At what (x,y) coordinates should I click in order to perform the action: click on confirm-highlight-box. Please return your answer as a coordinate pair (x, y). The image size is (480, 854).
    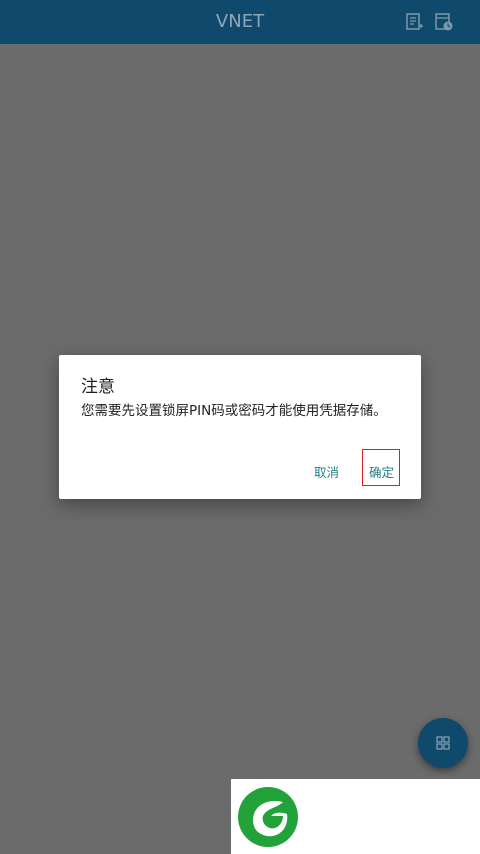
    Looking at the image, I should click on (381, 467).